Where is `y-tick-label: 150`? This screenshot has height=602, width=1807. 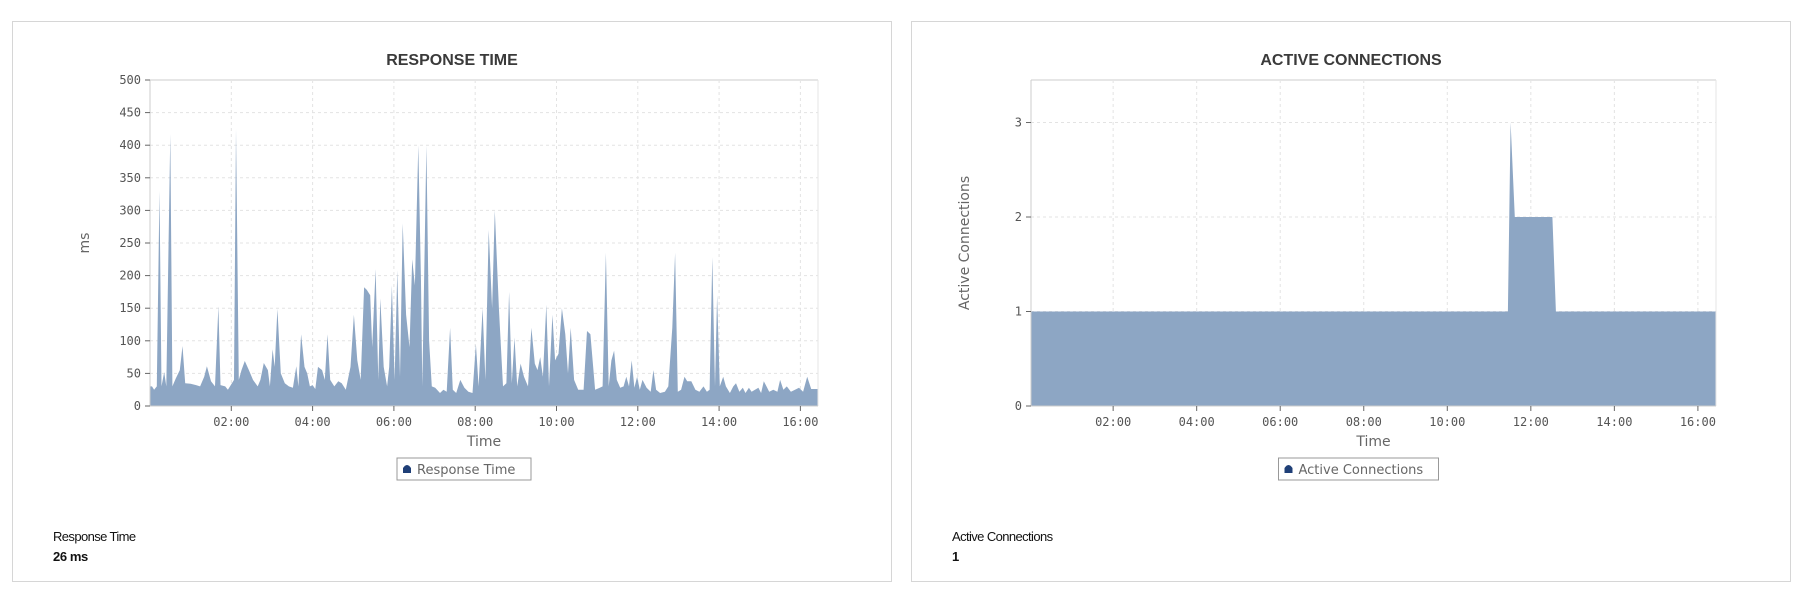
y-tick-label: 150 is located at coordinates (130, 308).